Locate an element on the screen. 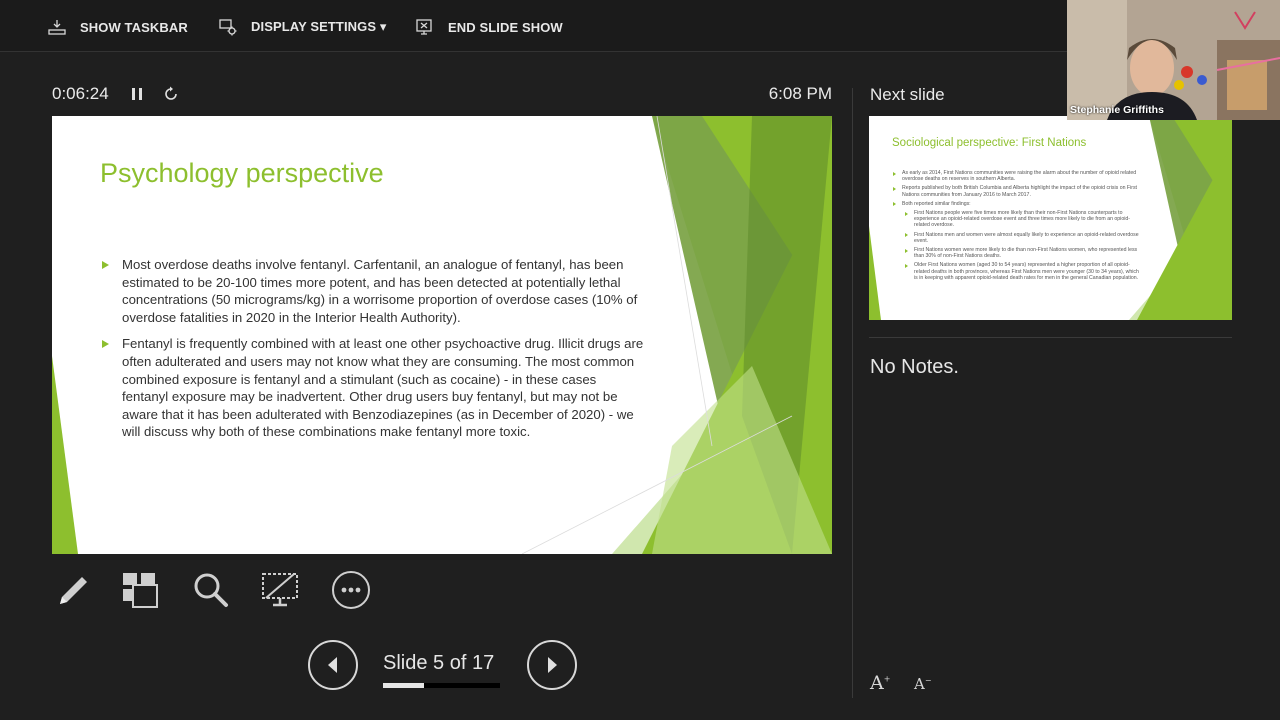 This screenshot has width=1280, height=720. end-slide-show-button: END SLIDE SHOW is located at coordinates (489, 27).